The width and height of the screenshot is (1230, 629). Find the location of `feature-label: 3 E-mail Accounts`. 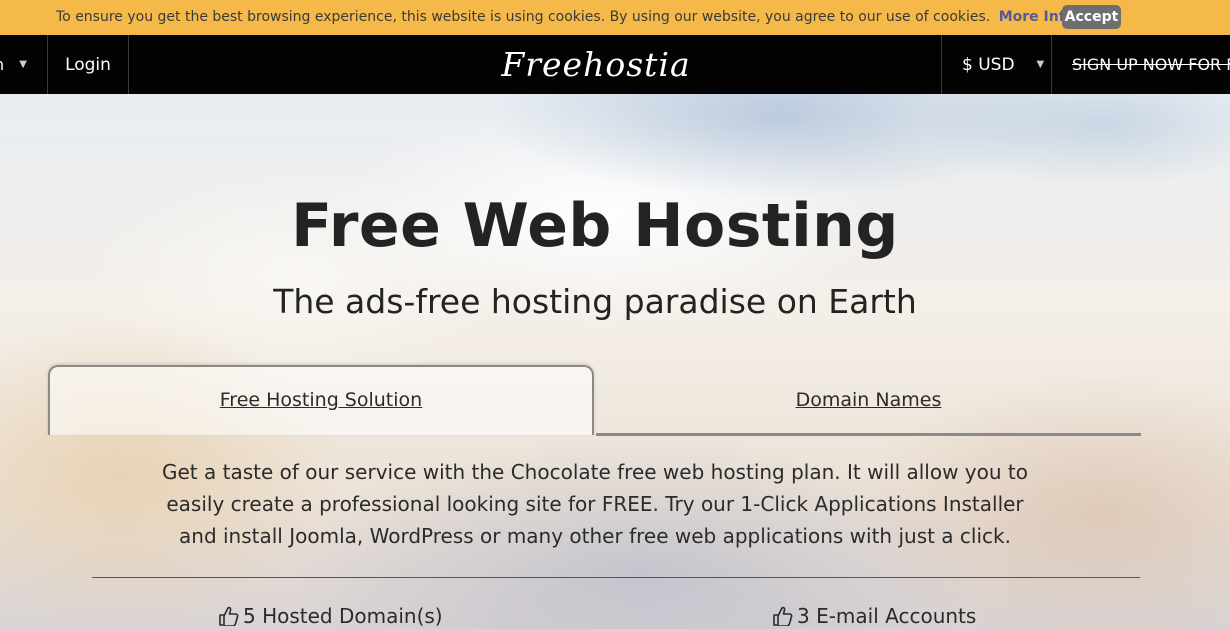

feature-label: 3 E-mail Accounts is located at coordinates (887, 616).